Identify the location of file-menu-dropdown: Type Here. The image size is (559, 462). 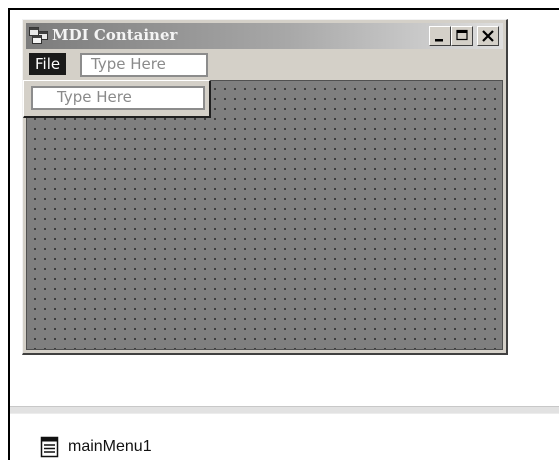
(117, 99).